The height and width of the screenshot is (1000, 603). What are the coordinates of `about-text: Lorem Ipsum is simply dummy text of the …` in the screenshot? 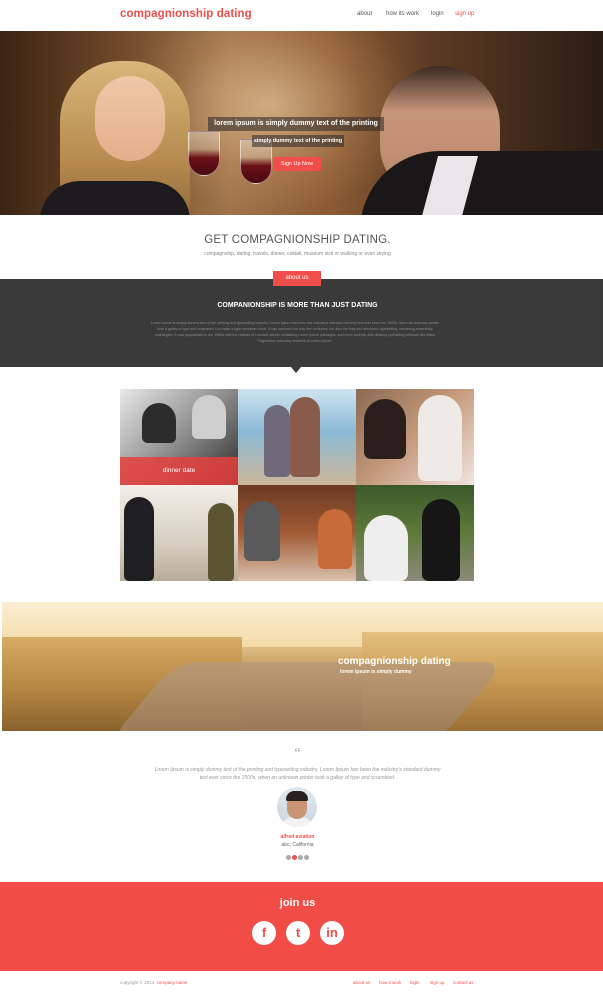 It's located at (295, 332).